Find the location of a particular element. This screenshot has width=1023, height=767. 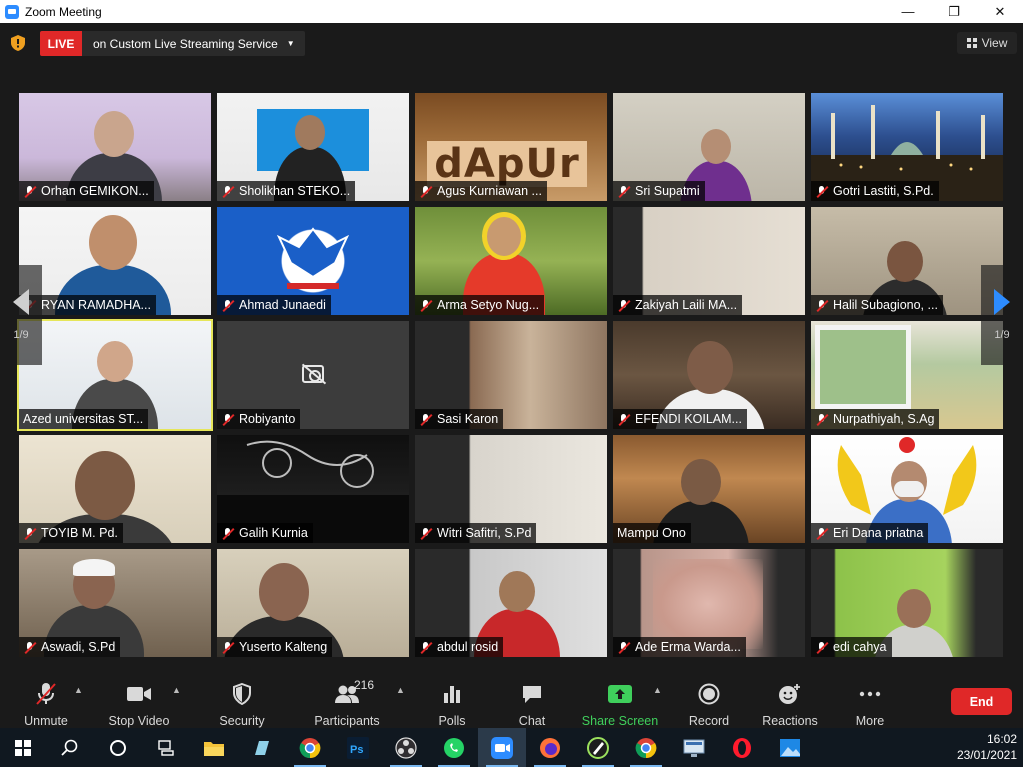

reactions-button: Reactions is located at coordinates (790, 699).